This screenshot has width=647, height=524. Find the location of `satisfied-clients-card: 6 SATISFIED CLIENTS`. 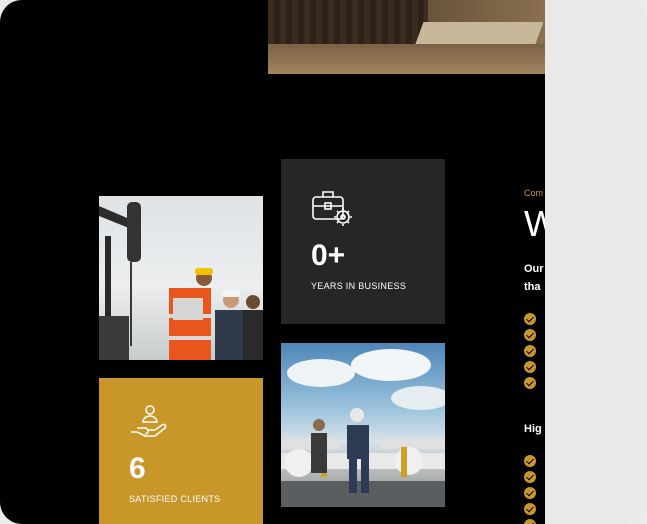

satisfied-clients-card: 6 SATISFIED CLIENTS is located at coordinates (181, 451).